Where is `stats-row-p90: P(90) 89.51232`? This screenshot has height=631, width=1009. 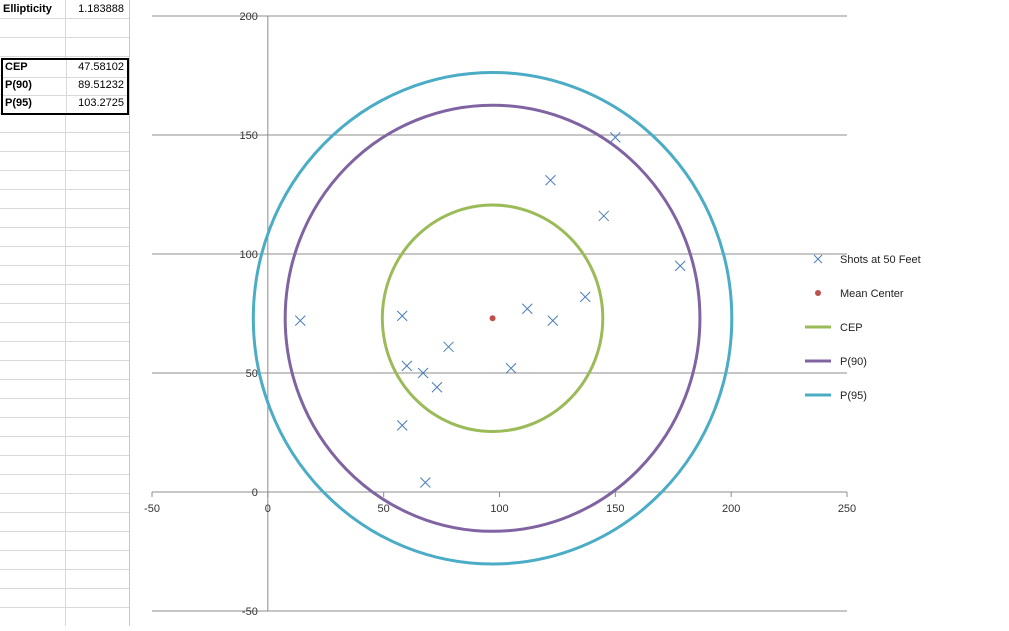 stats-row-p90: P(90) 89.51232 is located at coordinates (65, 87).